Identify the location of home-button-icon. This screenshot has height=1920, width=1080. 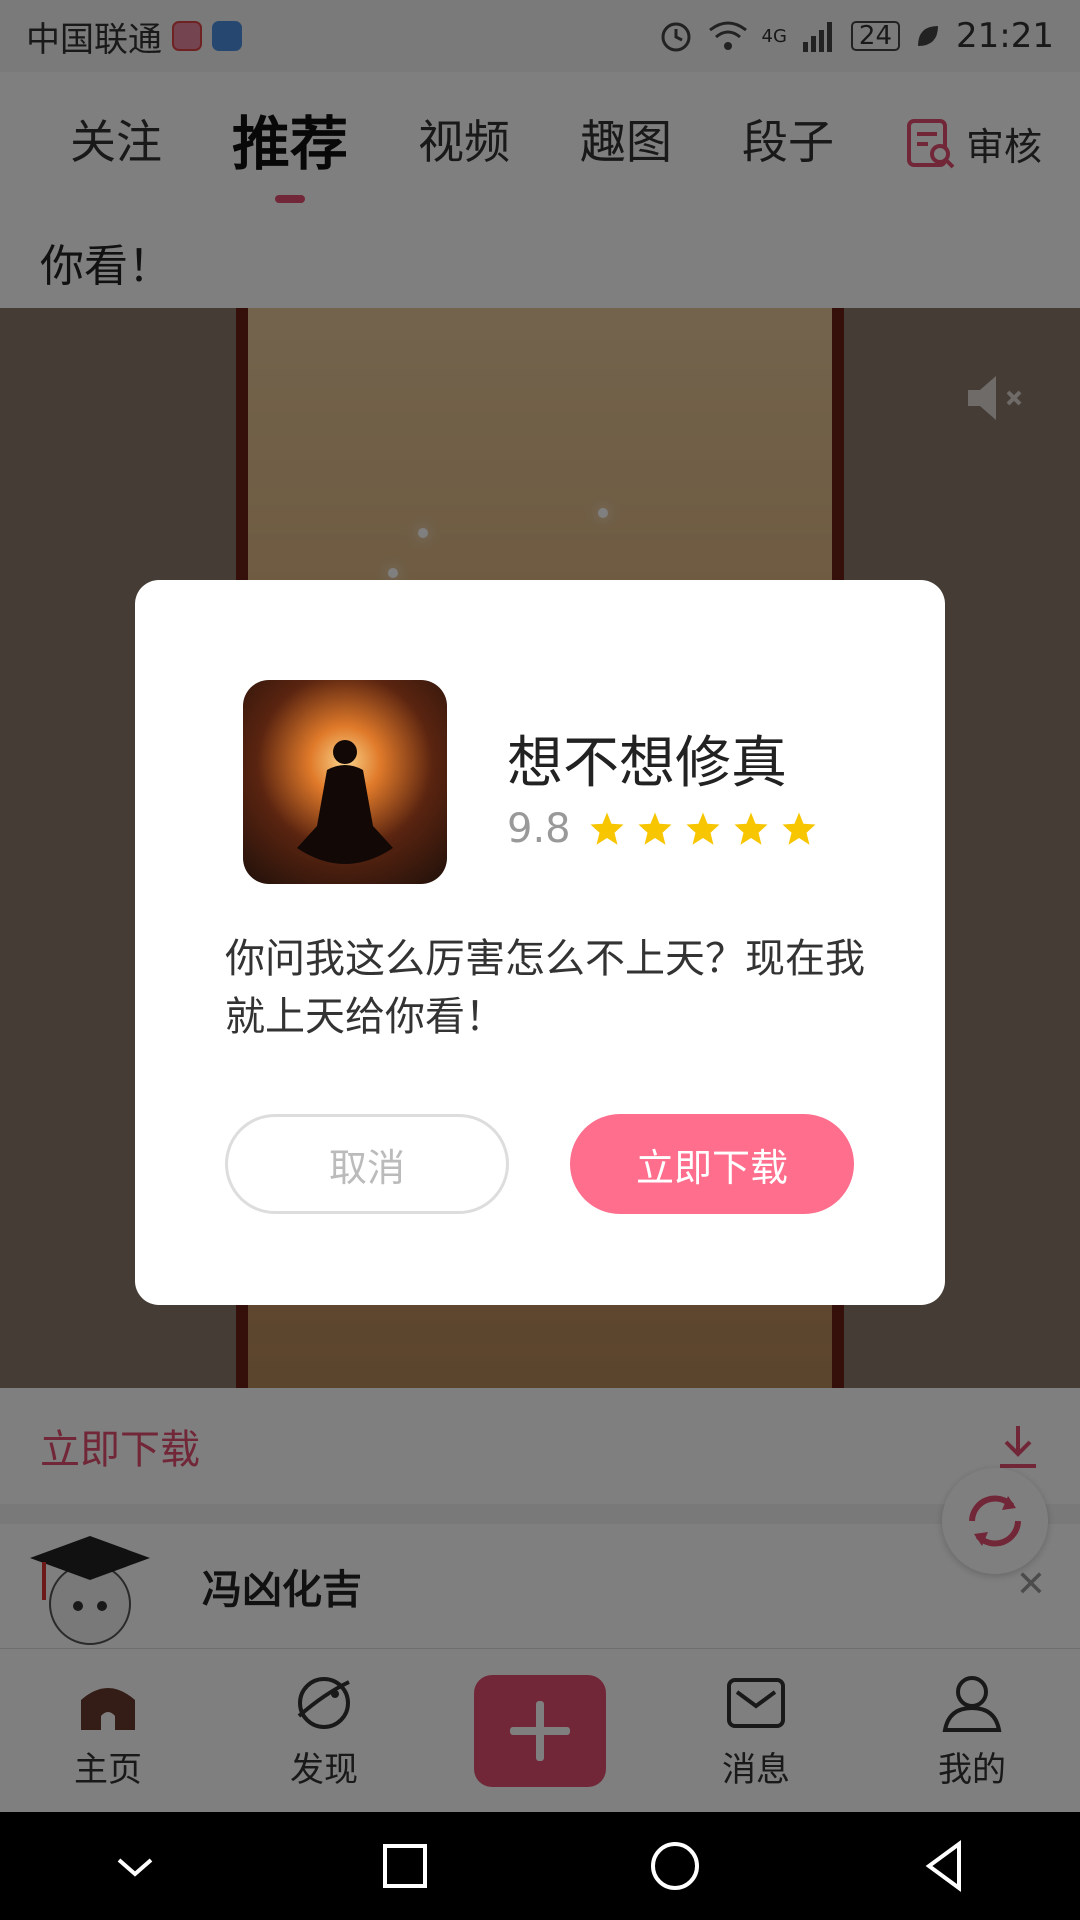
(675, 1866).